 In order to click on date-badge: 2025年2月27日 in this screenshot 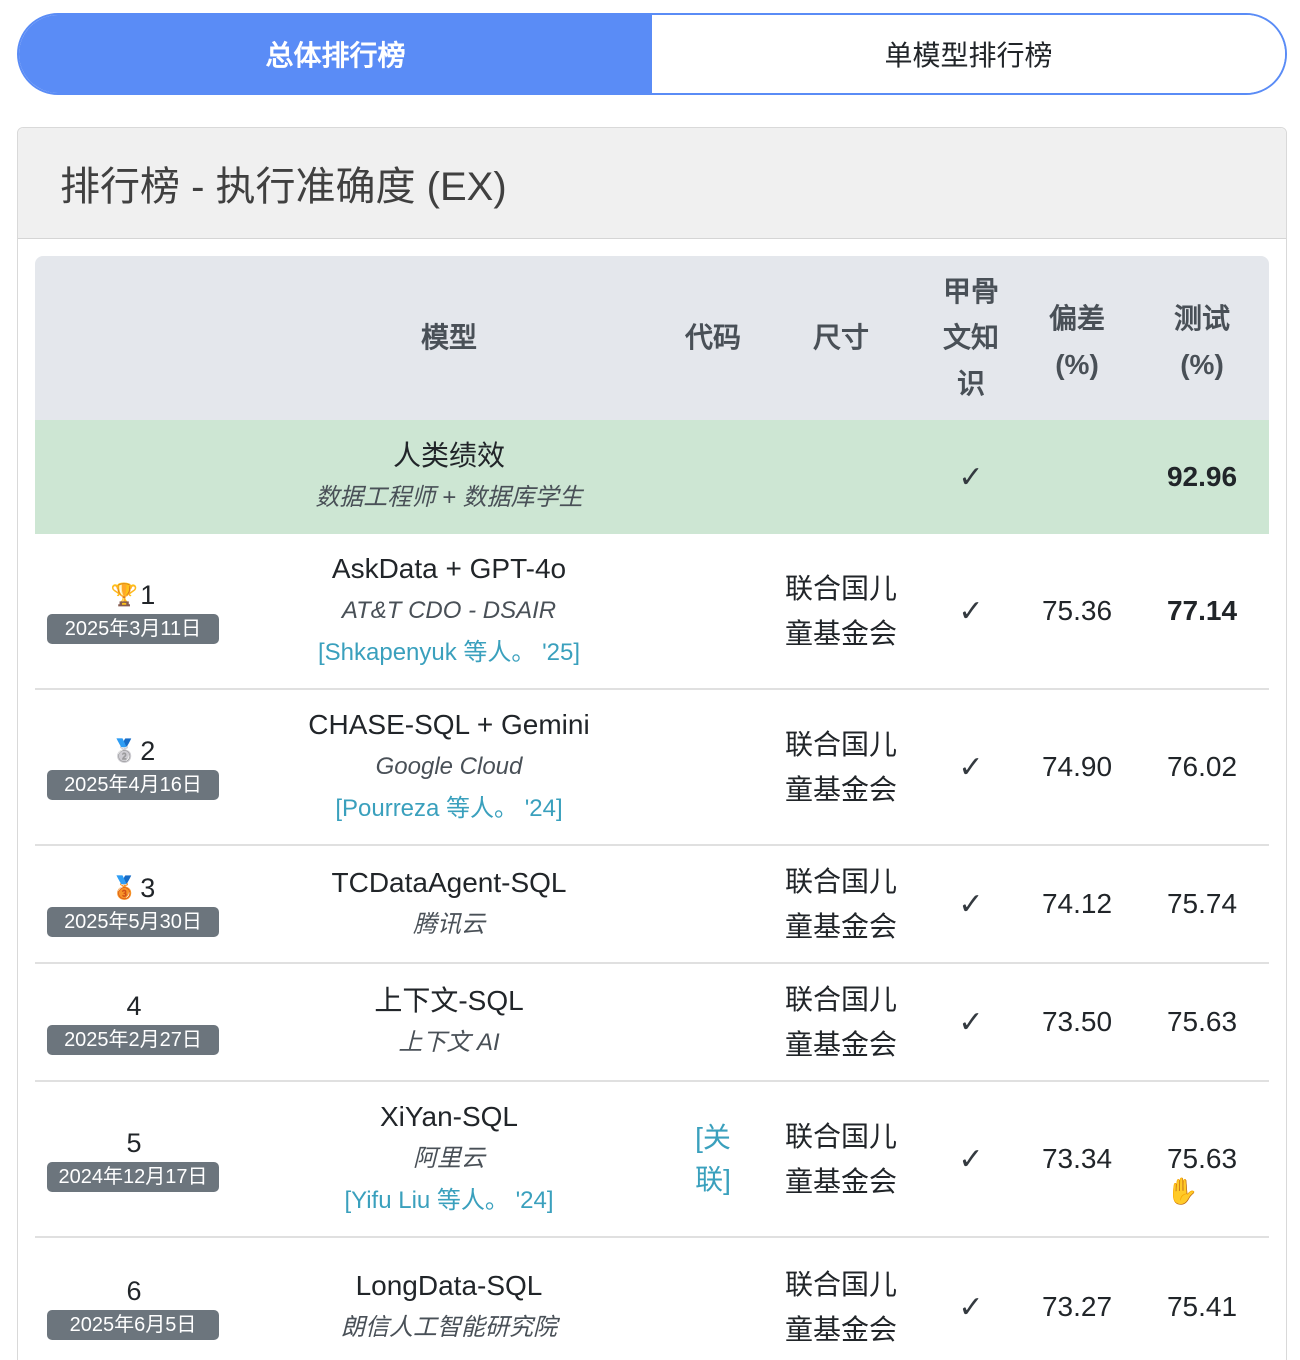, I will do `click(133, 1040)`.